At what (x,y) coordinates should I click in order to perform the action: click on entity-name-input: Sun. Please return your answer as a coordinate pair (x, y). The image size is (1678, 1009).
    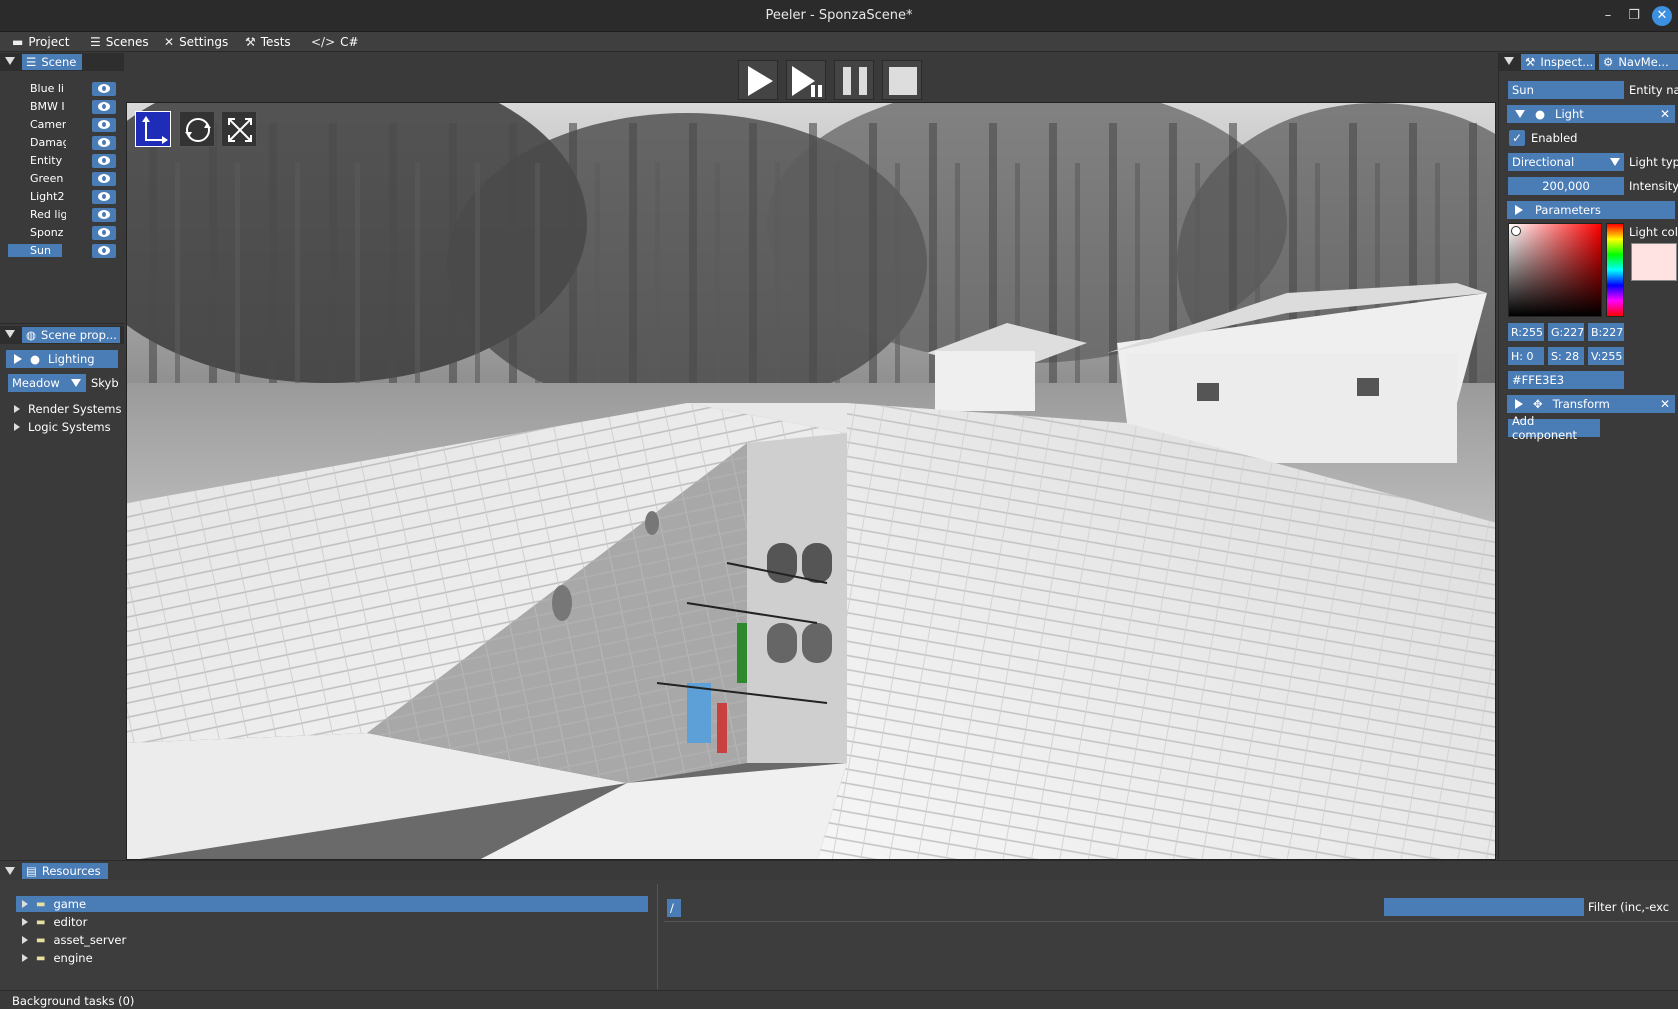
    Looking at the image, I should click on (1566, 90).